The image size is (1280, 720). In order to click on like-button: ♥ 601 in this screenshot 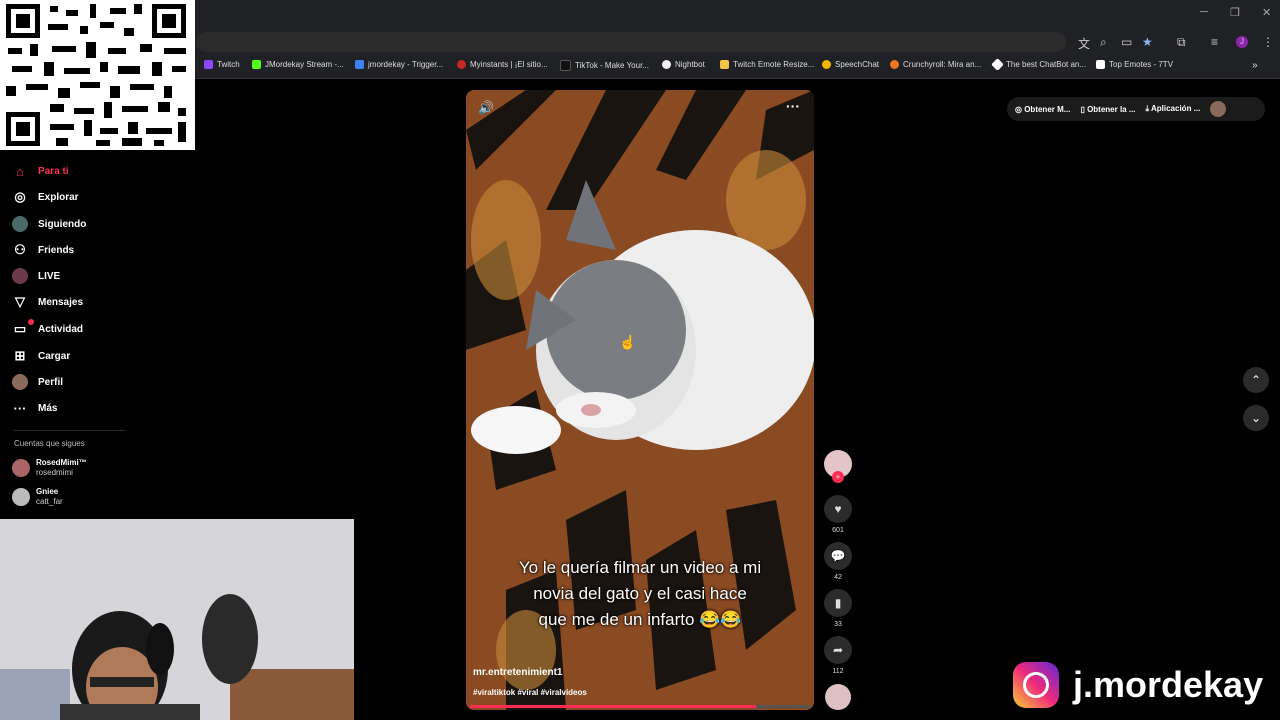, I will do `click(838, 514)`.